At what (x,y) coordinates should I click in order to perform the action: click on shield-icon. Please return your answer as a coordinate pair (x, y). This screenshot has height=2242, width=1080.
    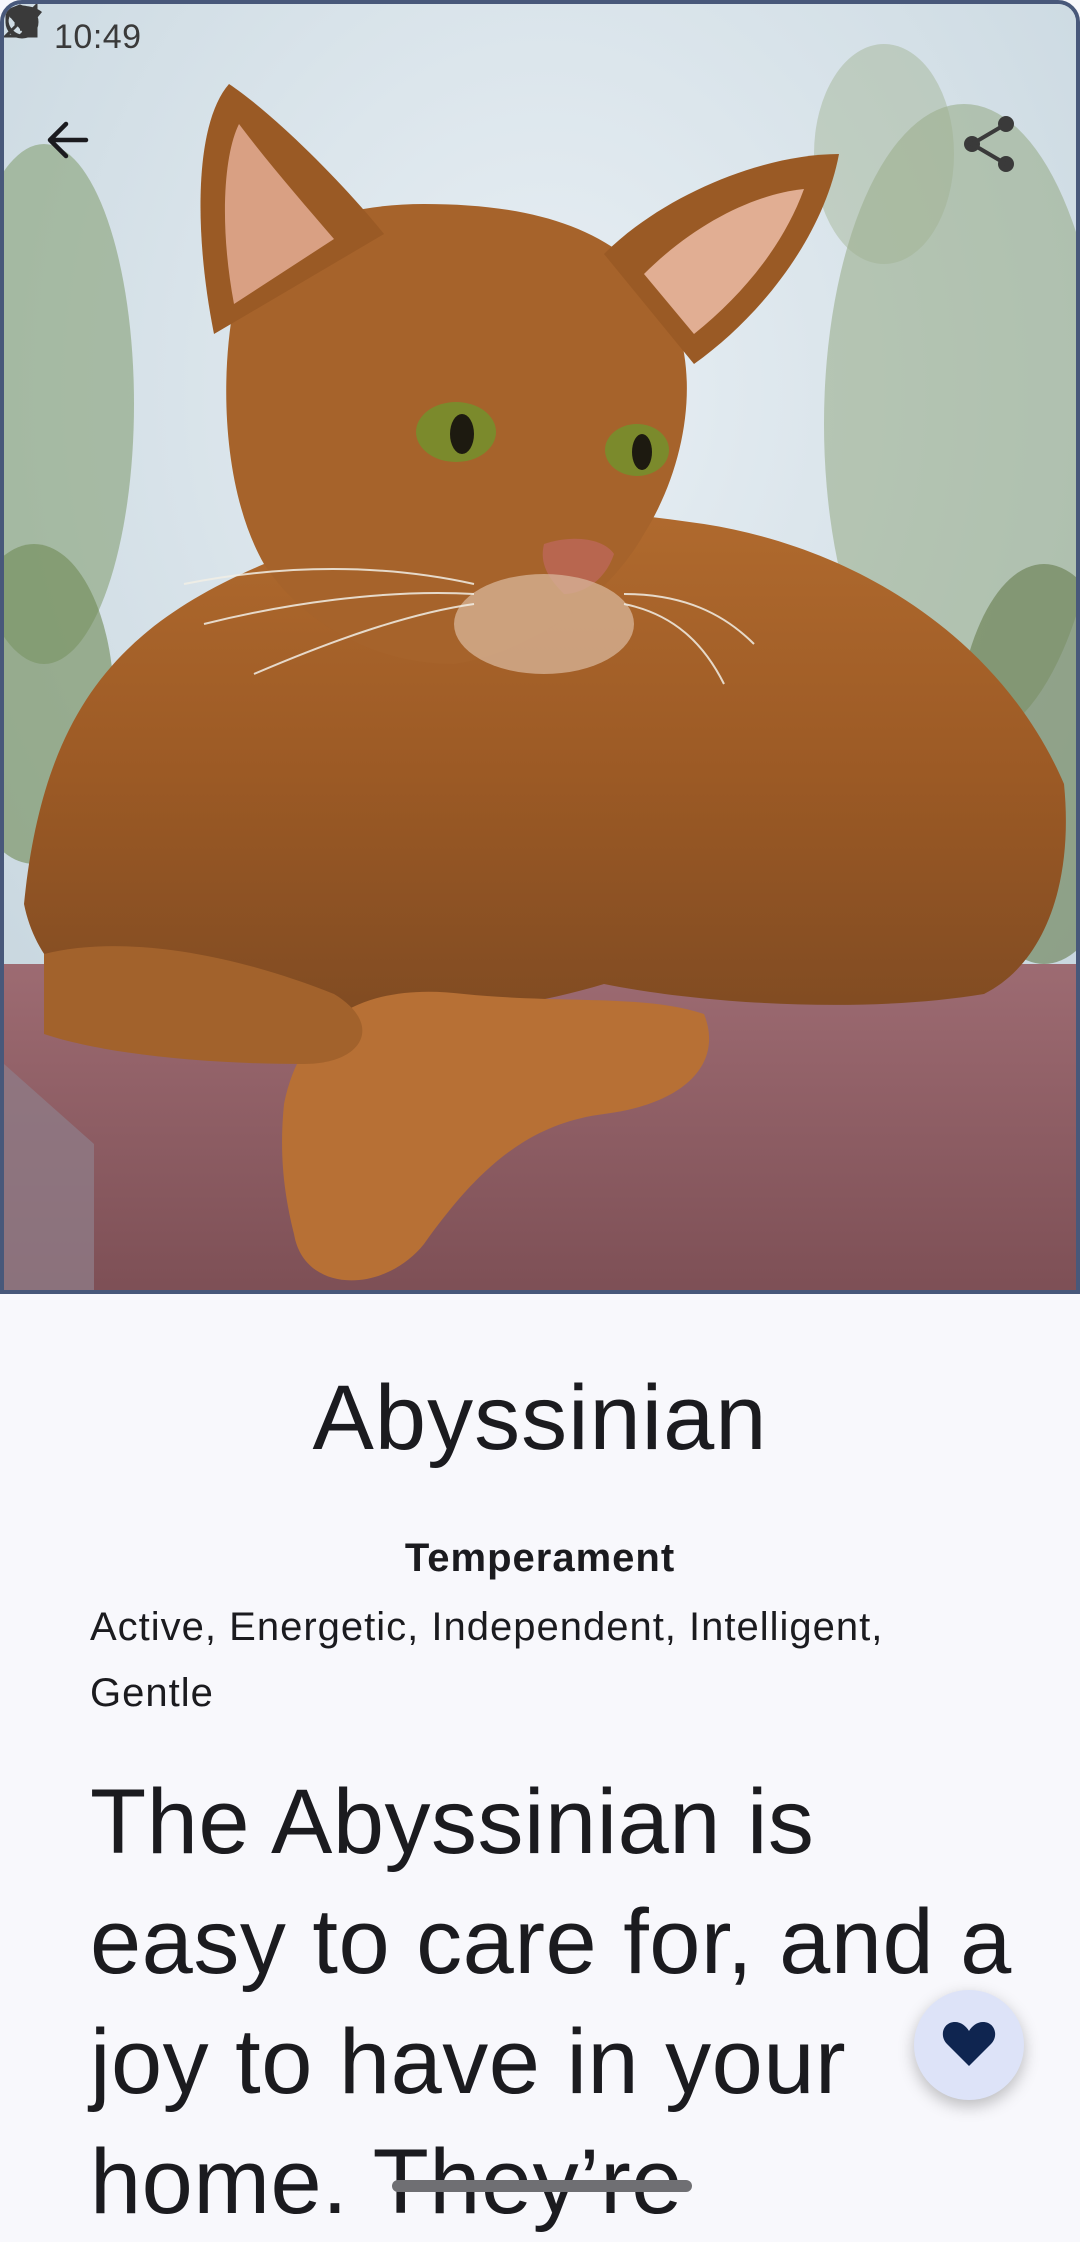
    Looking at the image, I should click on (108, 29).